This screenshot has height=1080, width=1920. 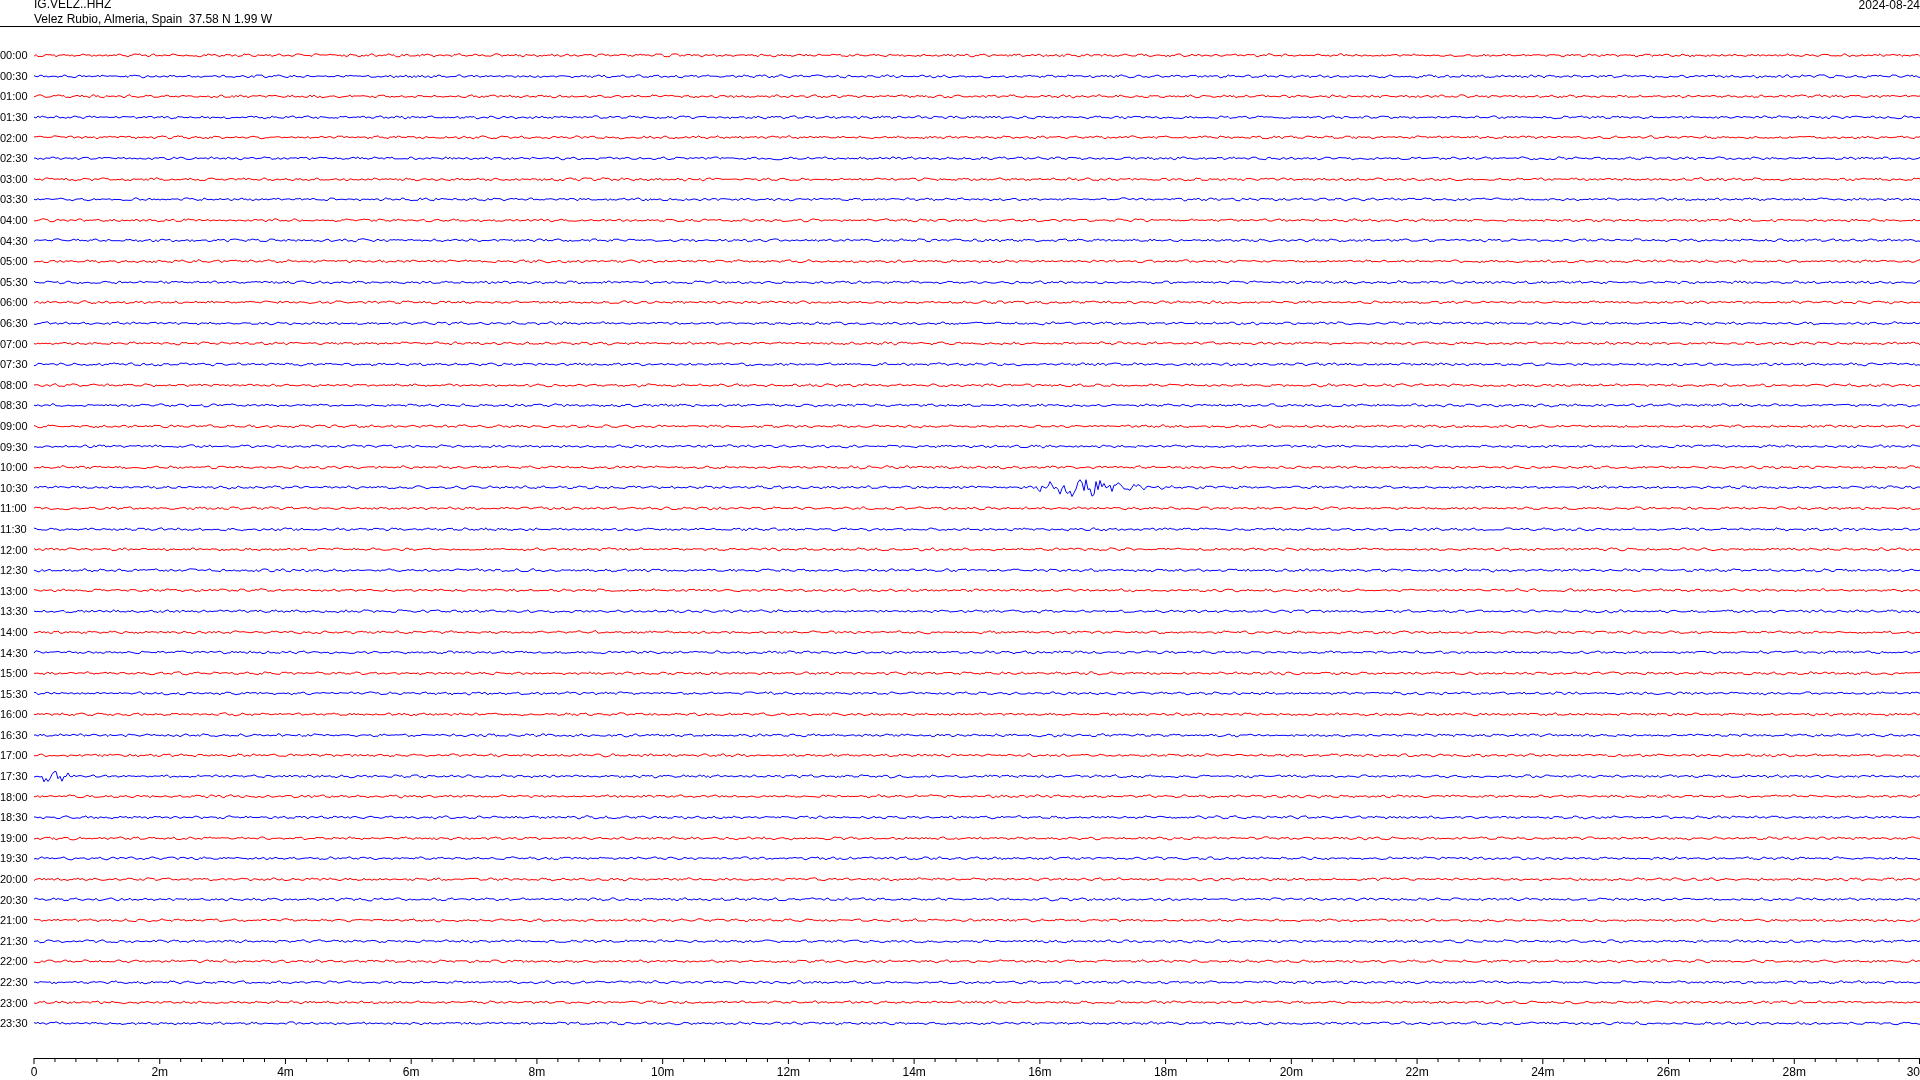 I want to click on time-label: 01:00, so click(x=14, y=96).